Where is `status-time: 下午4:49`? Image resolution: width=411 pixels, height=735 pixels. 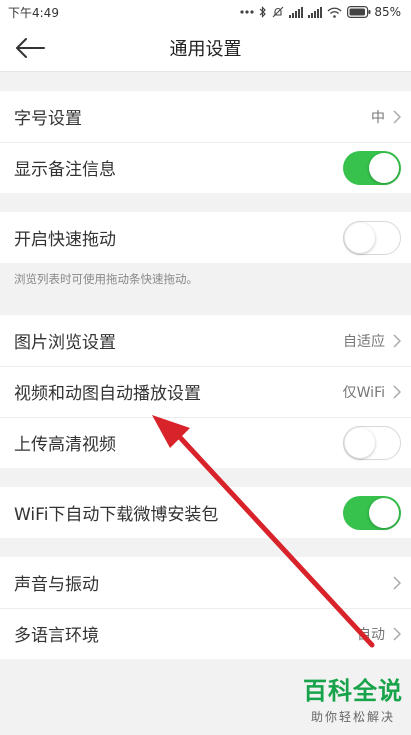
status-time: 下午4:49 is located at coordinates (33, 12).